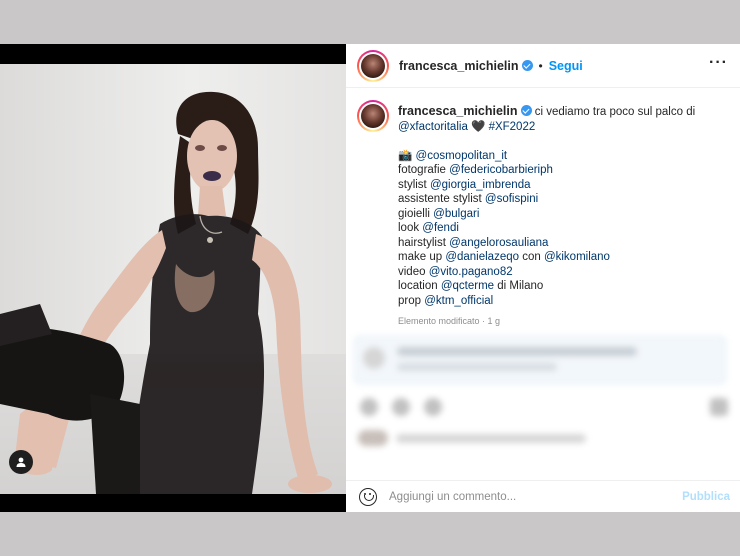  What do you see at coordinates (478, 126) in the screenshot?
I see `heart-emoji: 🖤` at bounding box center [478, 126].